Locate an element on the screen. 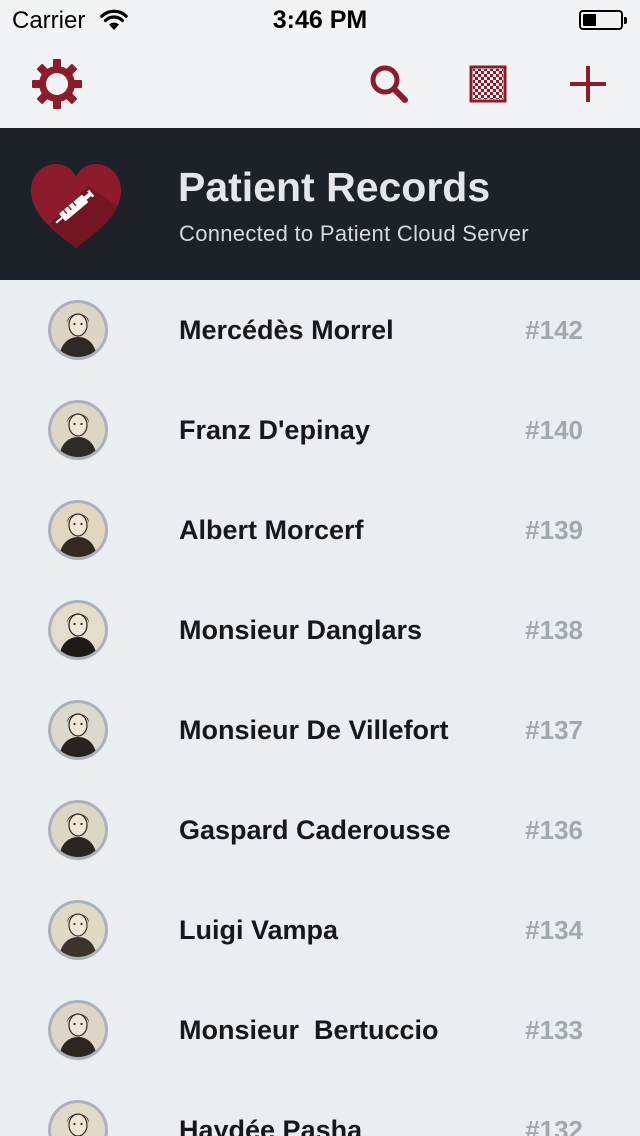 This screenshot has width=640, height=1136. connection-status: Connected to Patient Cloud Server is located at coordinates (354, 233).